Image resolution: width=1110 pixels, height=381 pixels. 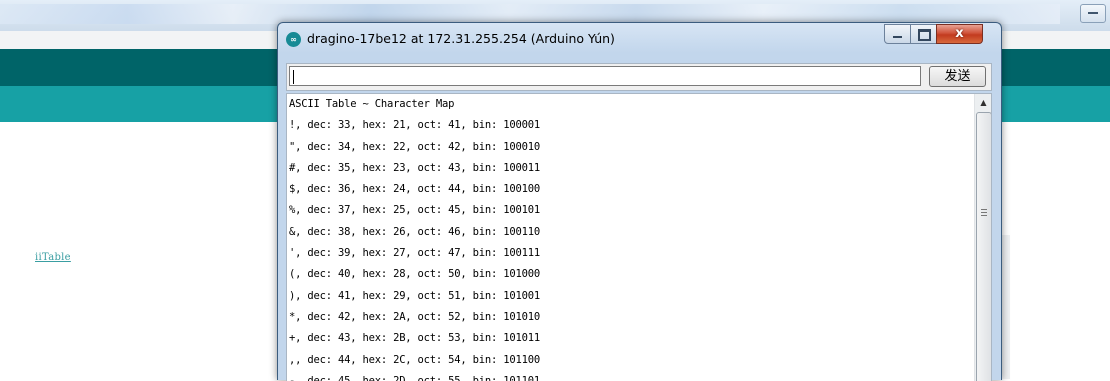 I want to click on output-line: ASCII Table ~ Character Map, so click(x=372, y=104).